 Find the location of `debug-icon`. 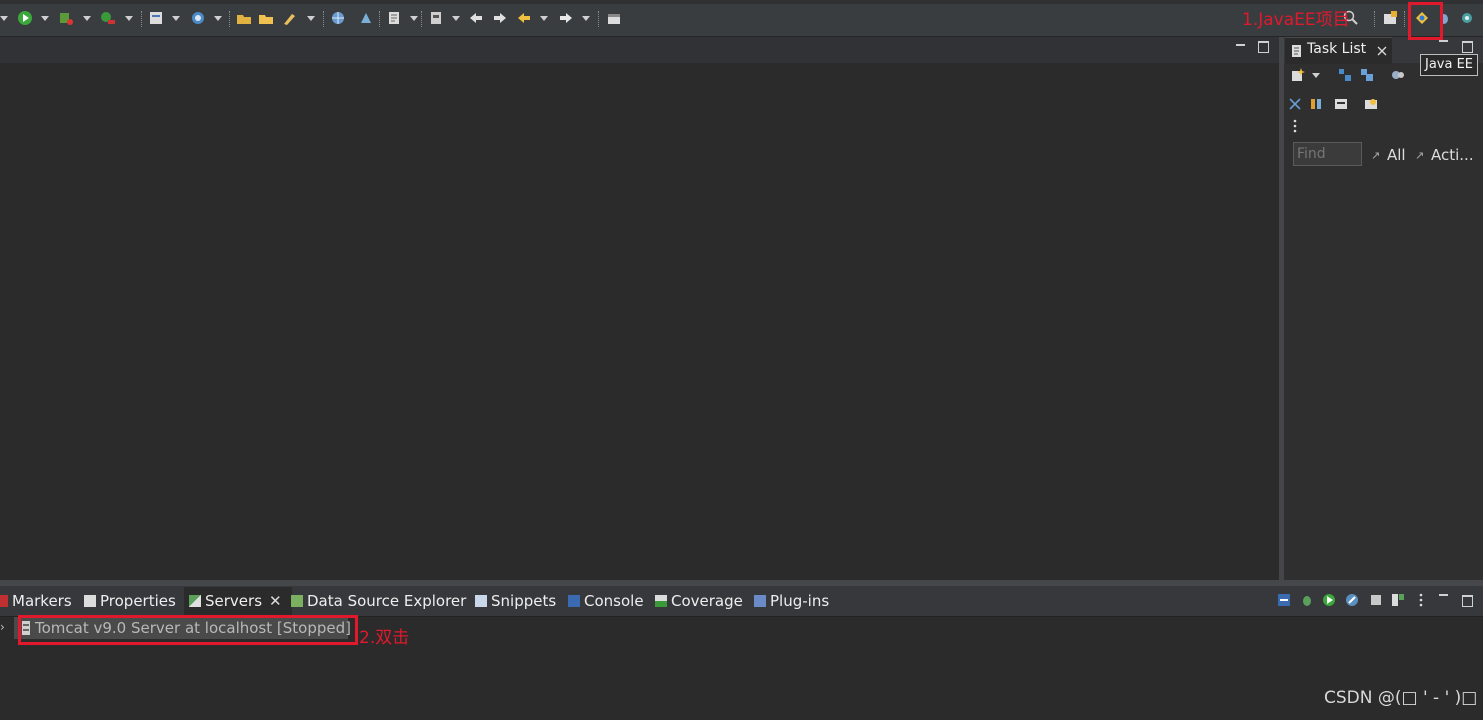

debug-icon is located at coordinates (66, 18).